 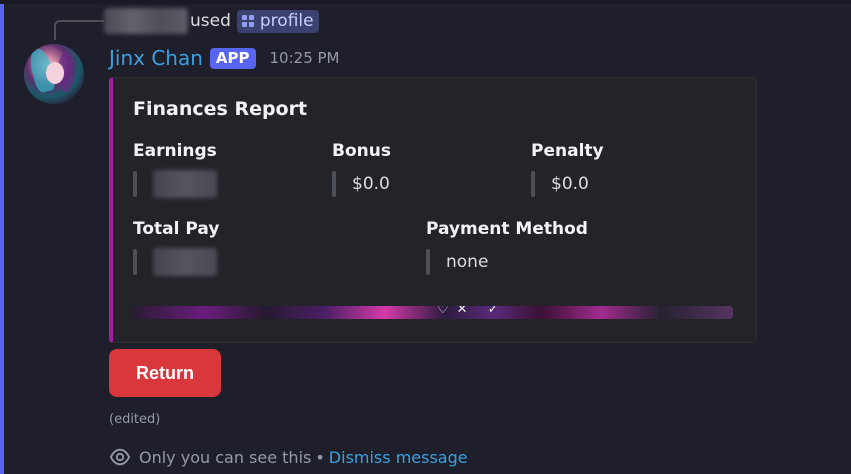 I want to click on command-name: profile, so click(x=286, y=20).